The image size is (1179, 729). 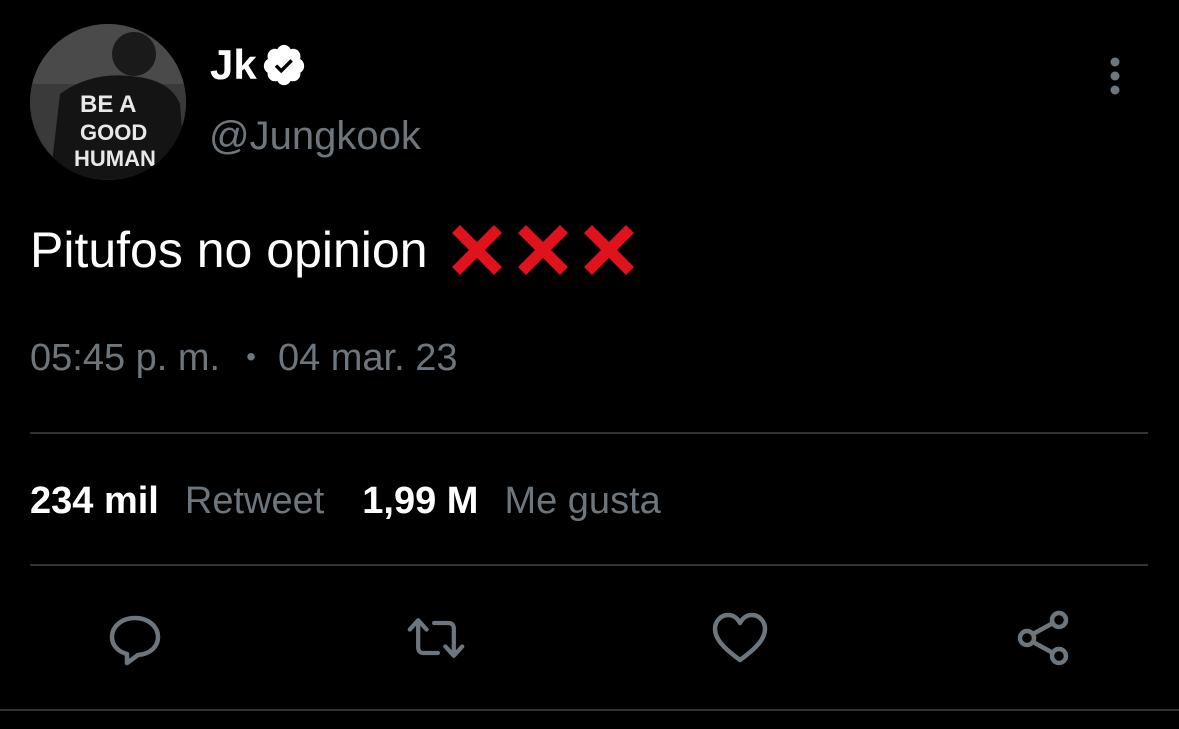 I want to click on like-icon, so click(x=740, y=637).